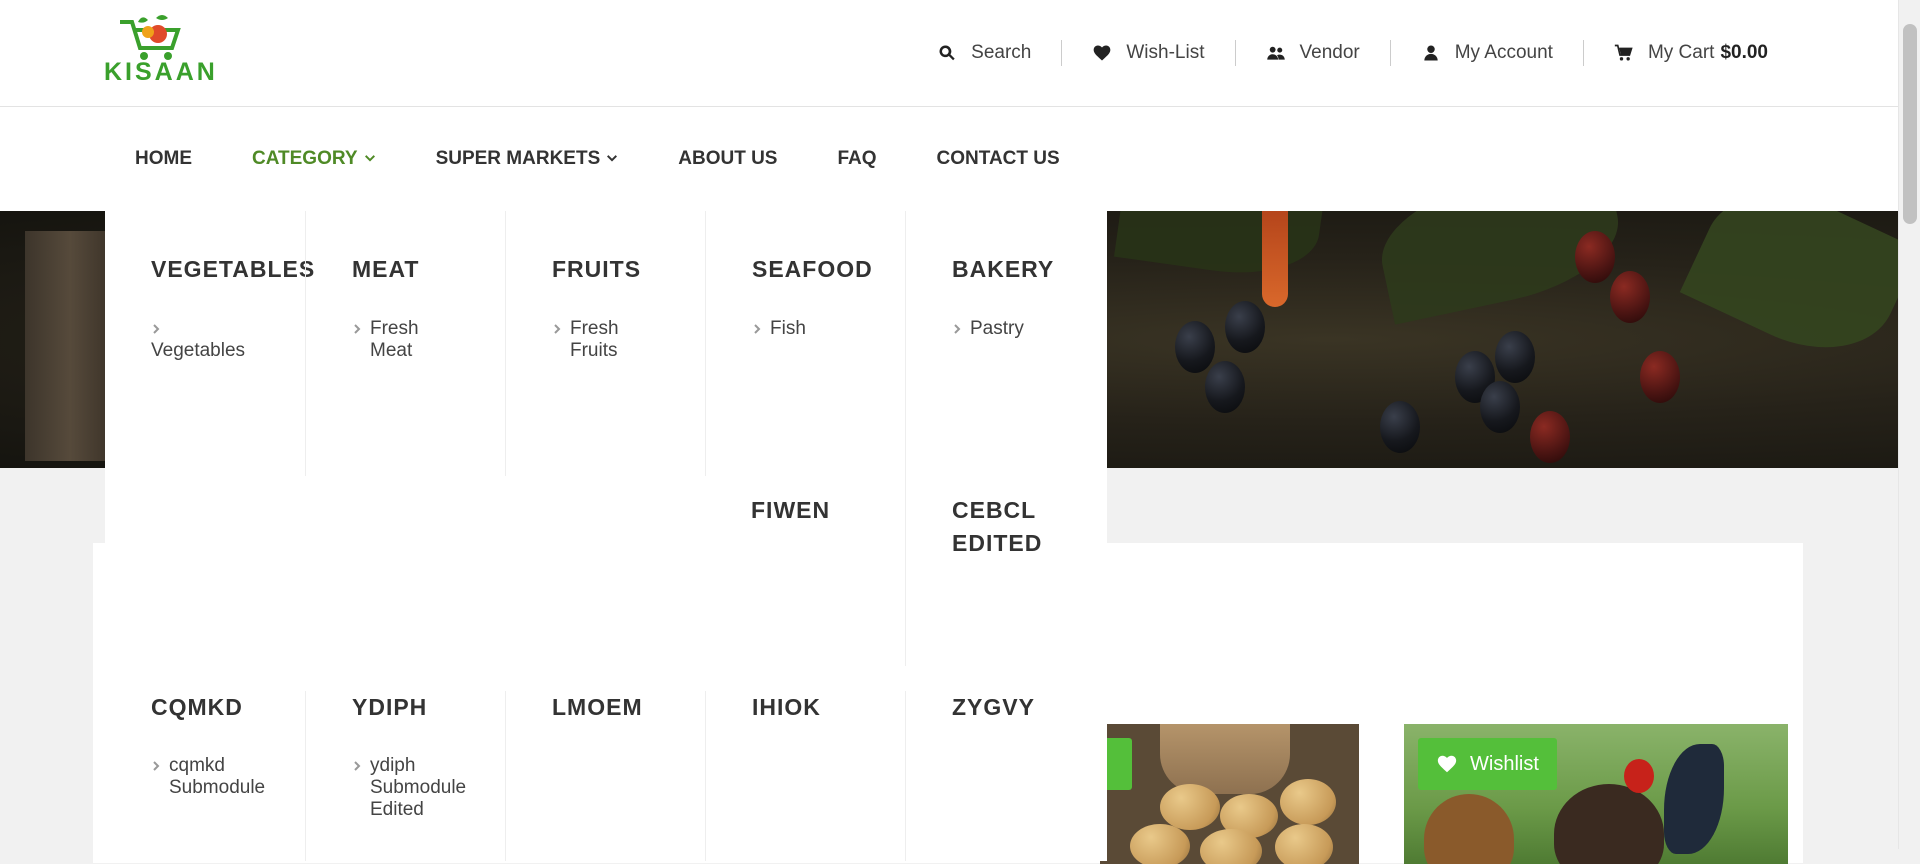  I want to click on mega-link-label: Pastry, so click(997, 328).